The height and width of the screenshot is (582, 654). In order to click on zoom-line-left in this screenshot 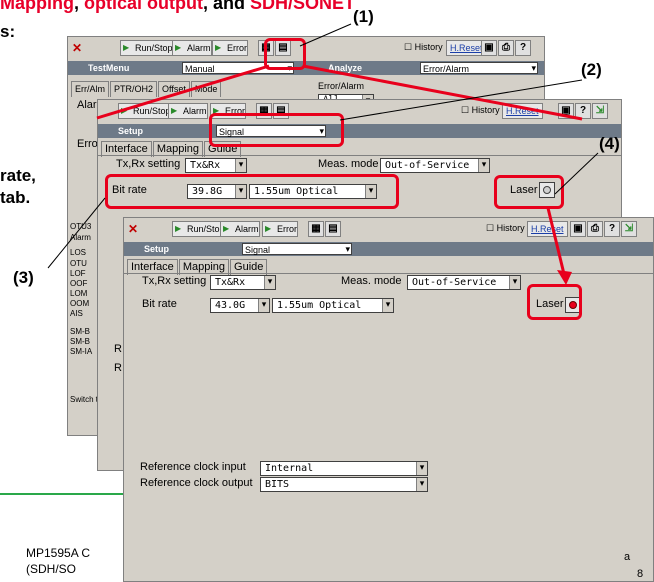, I will do `click(183, 92)`.